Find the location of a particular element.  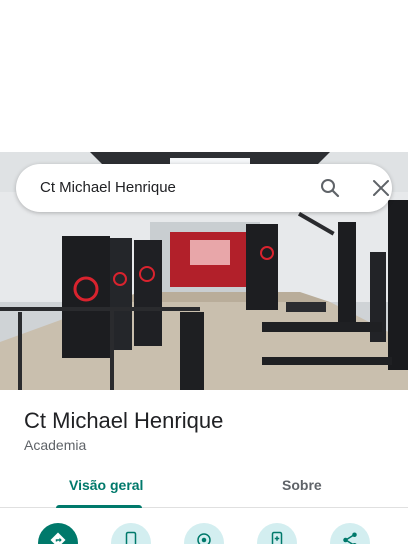

search-input: Ct Michael Henrique is located at coordinates (108, 187).